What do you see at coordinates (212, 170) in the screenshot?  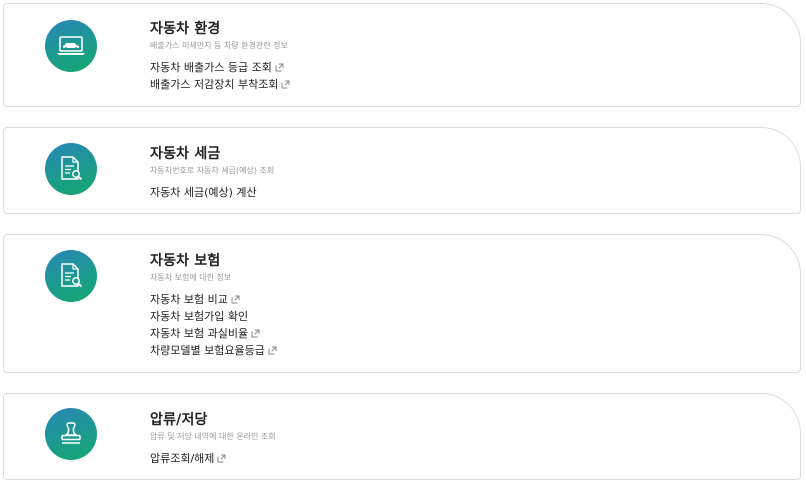 I see `section-description: 자동차번호로 자동차 세금(예상) 조회` at bounding box center [212, 170].